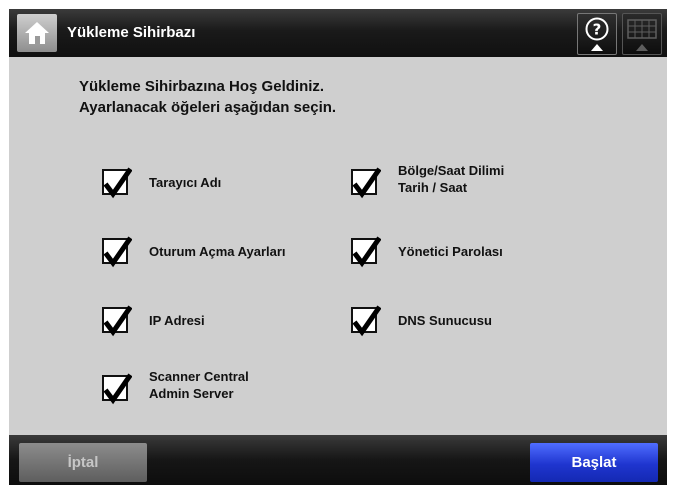 The width and height of the screenshot is (675, 493). What do you see at coordinates (338, 460) in the screenshot?
I see `footer-bar: İptal Başlat` at bounding box center [338, 460].